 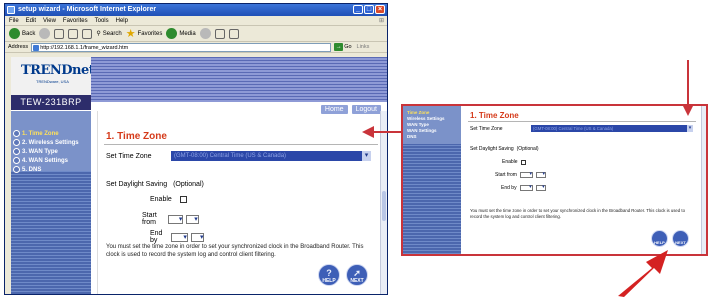 What do you see at coordinates (643, 273) in the screenshot?
I see `next-pointer-arrow` at bounding box center [643, 273].